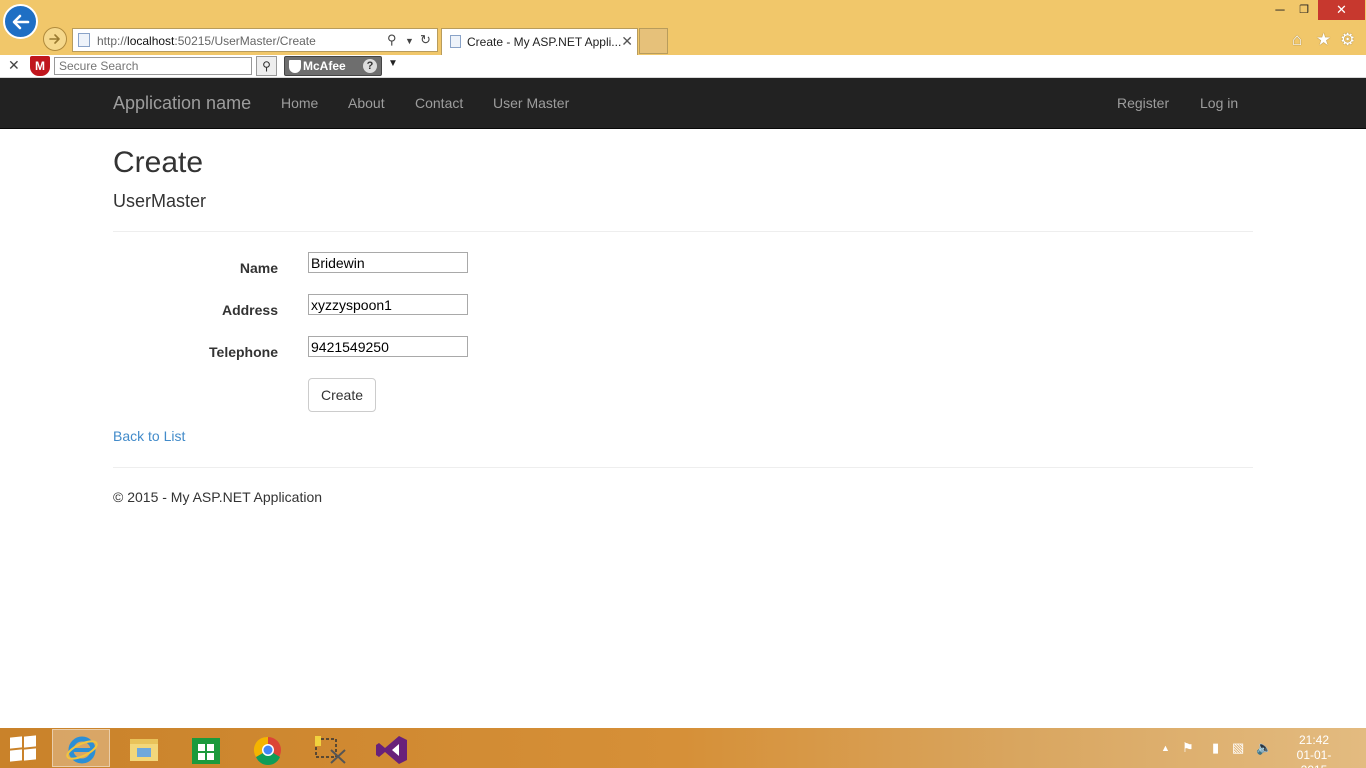  What do you see at coordinates (206, 41) in the screenshot?
I see `address-url: http://localhost:50215/UserMaster/Create` at bounding box center [206, 41].